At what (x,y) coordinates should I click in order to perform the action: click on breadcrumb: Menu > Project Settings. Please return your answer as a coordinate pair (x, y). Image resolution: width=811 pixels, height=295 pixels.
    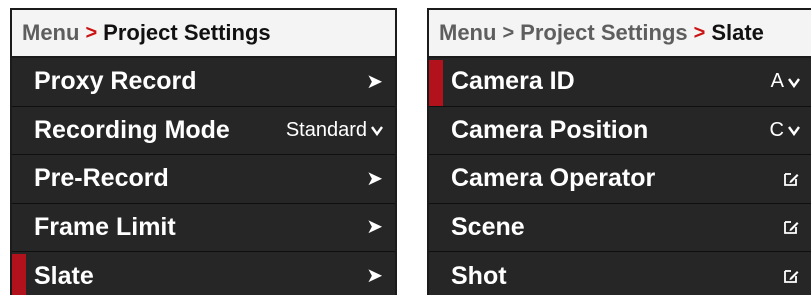
    Looking at the image, I should click on (203, 34).